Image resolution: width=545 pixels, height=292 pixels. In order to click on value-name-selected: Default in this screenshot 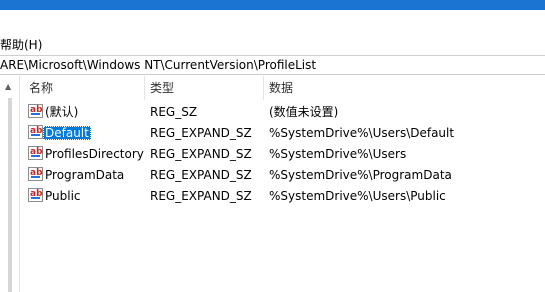, I will do `click(67, 133)`.